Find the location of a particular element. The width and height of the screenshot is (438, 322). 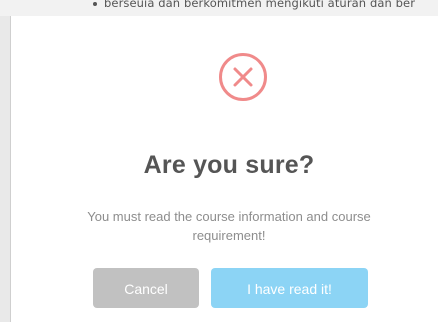

cancel-button: Cancel is located at coordinates (146, 288).